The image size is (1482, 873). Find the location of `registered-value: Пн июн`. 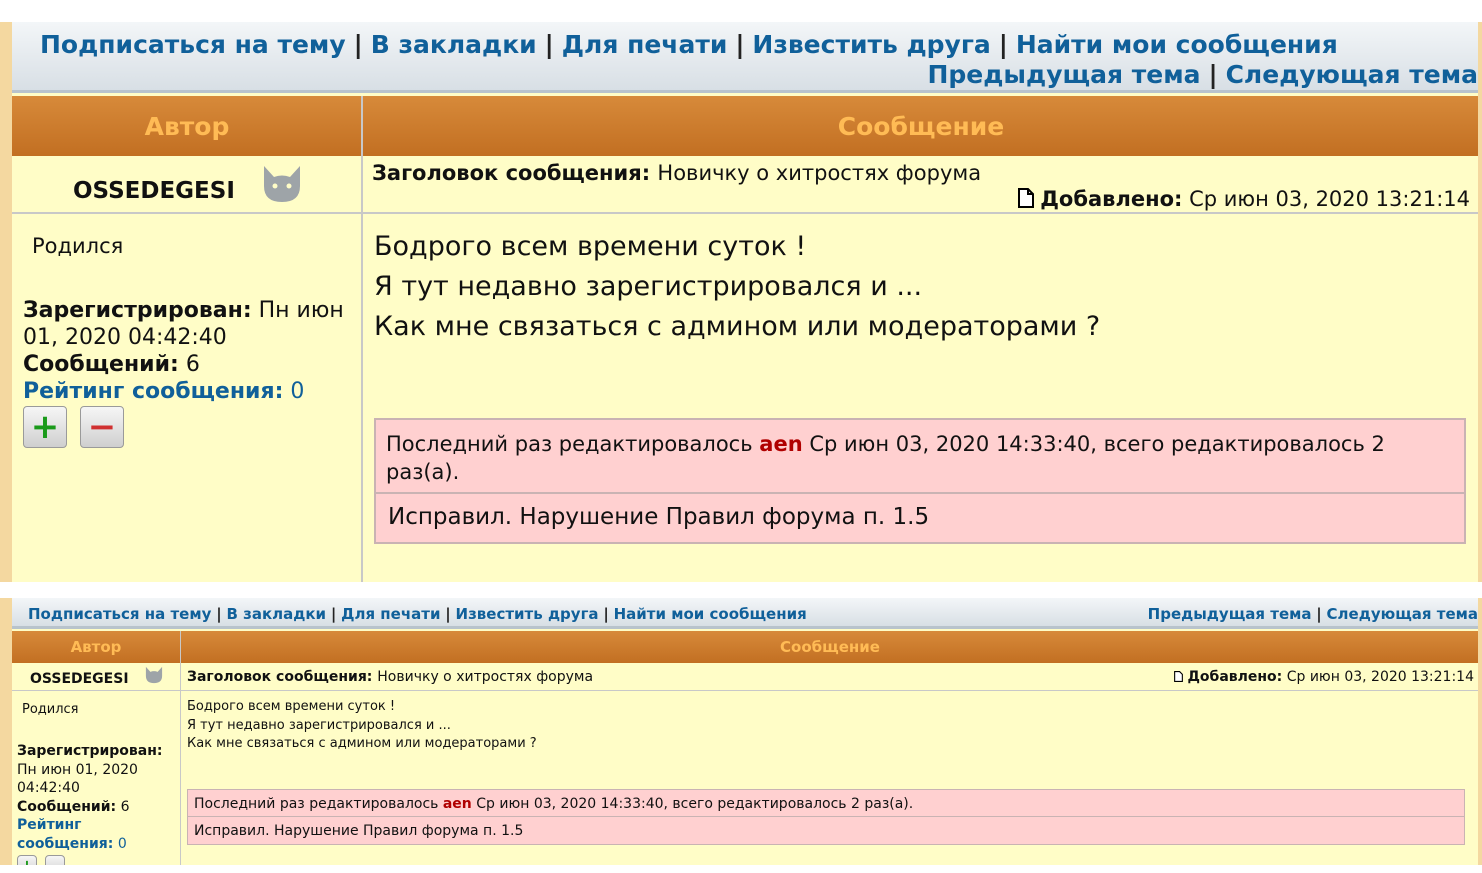

registered-value: Пн июн is located at coordinates (301, 310).